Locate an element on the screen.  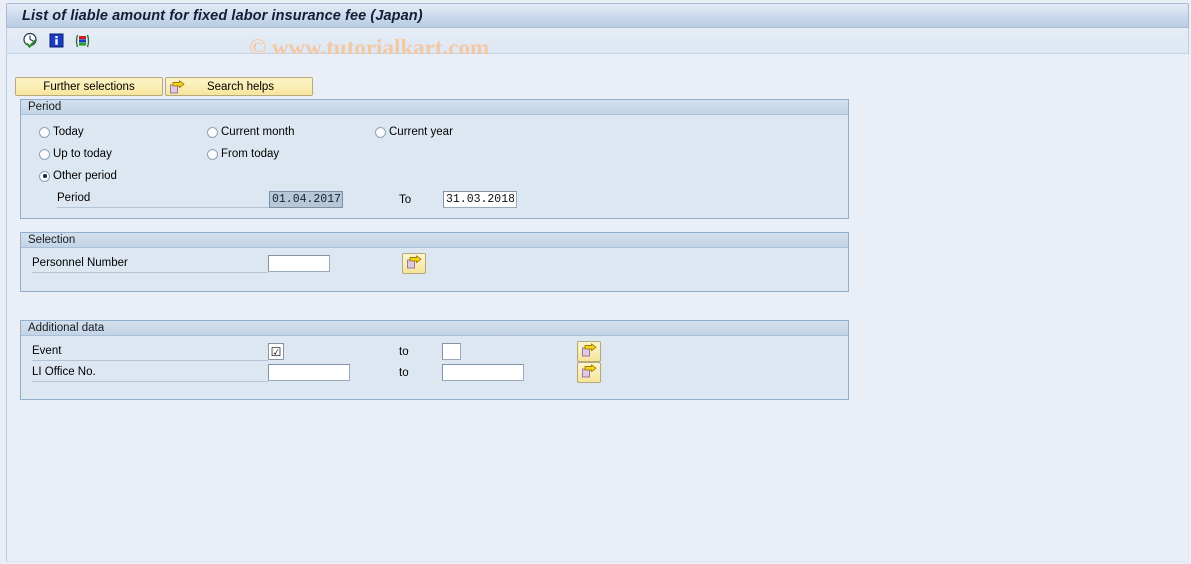
radio-other-period-indicator is located at coordinates (44, 176).